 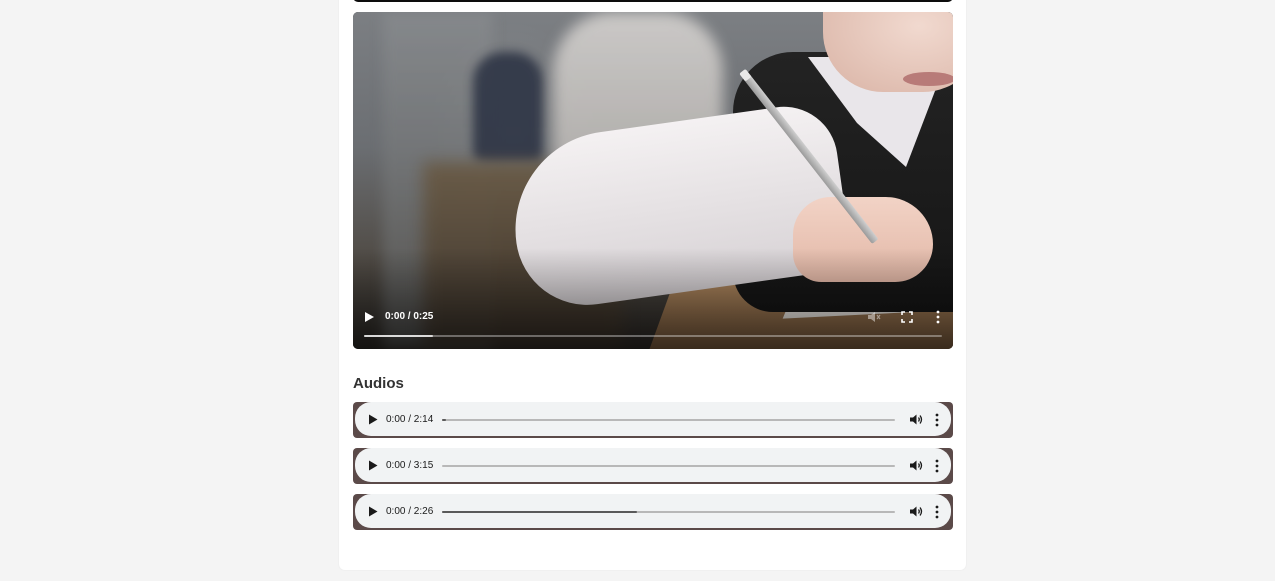 What do you see at coordinates (410, 511) in the screenshot?
I see `audio-time-display: 0:00 / 2:26` at bounding box center [410, 511].